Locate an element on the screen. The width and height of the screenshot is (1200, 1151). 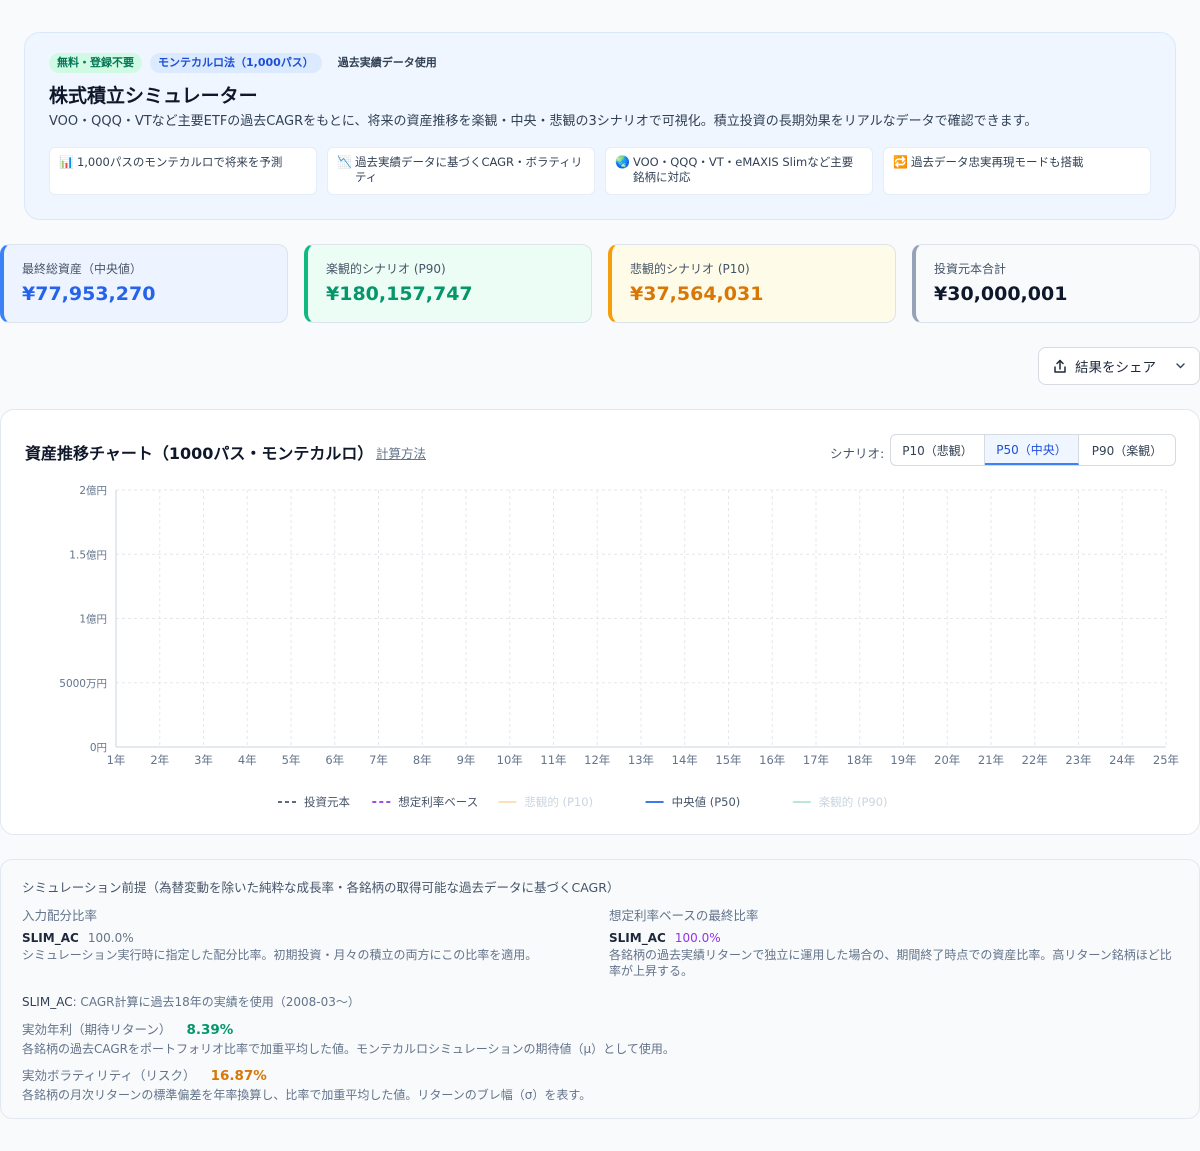
input-allocation-heading: 入力配分比率 is located at coordinates (60, 915).